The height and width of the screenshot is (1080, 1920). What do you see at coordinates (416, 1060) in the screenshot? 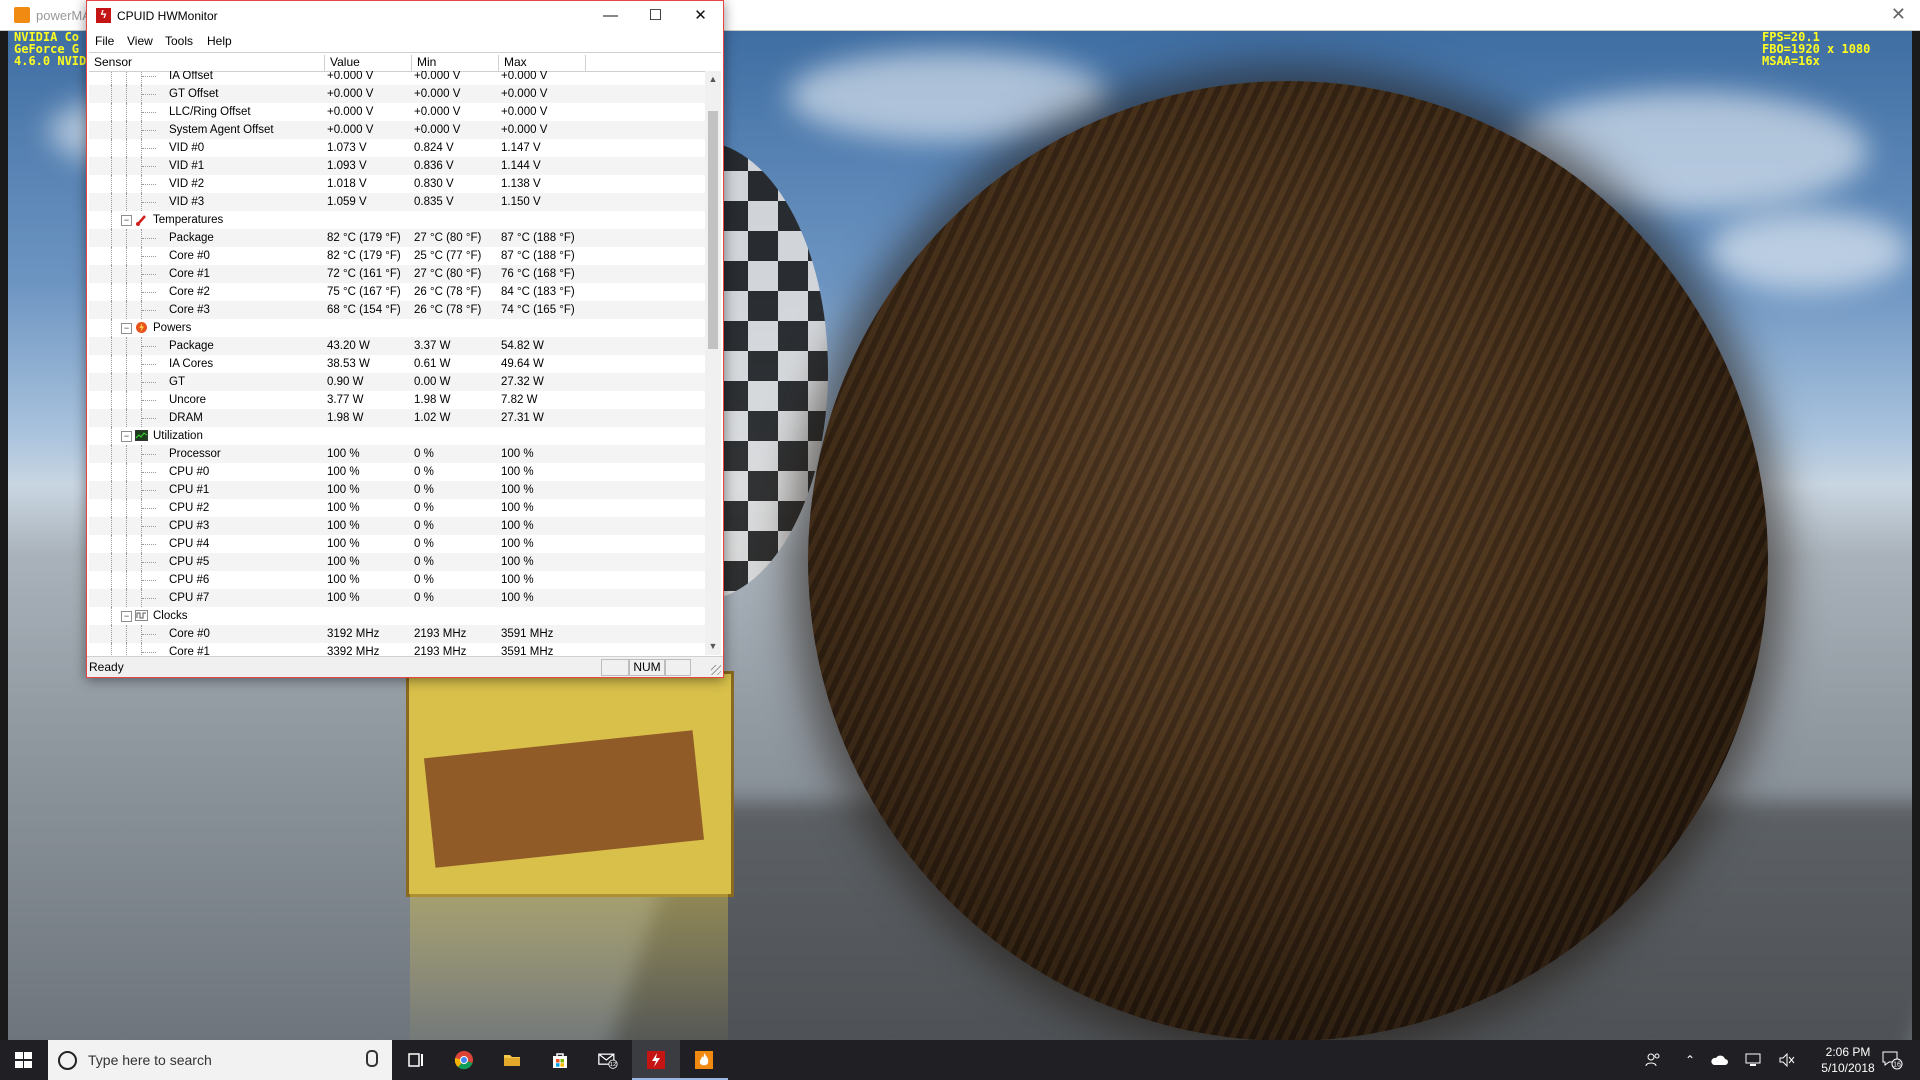
I see `task-view-button` at bounding box center [416, 1060].